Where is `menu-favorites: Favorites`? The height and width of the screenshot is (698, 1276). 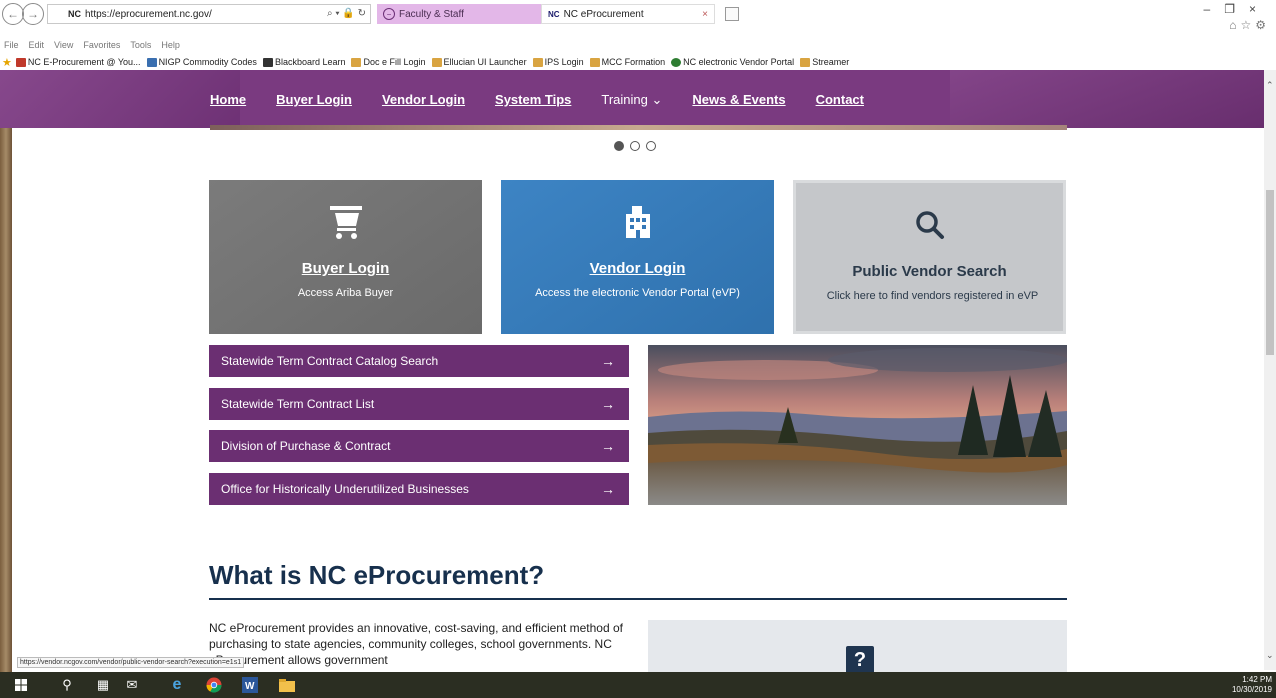 menu-favorites: Favorites is located at coordinates (101, 47).